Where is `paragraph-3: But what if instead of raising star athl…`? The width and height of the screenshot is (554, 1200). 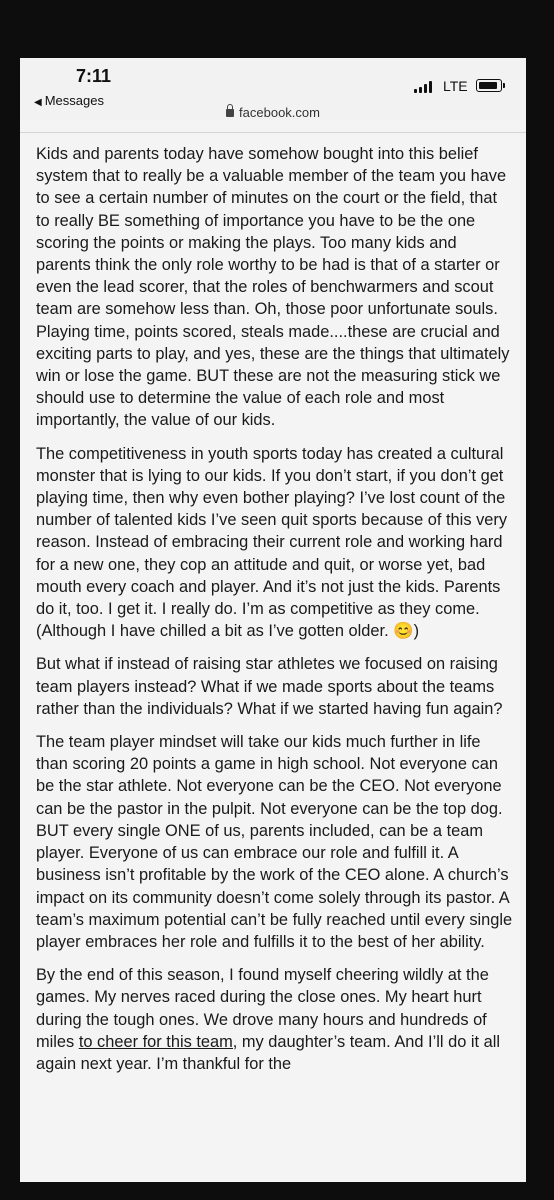 paragraph-3: But what if instead of raising star athl… is located at coordinates (269, 686).